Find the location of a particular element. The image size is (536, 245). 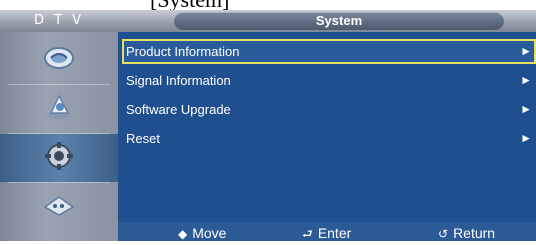

return-icon: ↺ is located at coordinates (443, 234).